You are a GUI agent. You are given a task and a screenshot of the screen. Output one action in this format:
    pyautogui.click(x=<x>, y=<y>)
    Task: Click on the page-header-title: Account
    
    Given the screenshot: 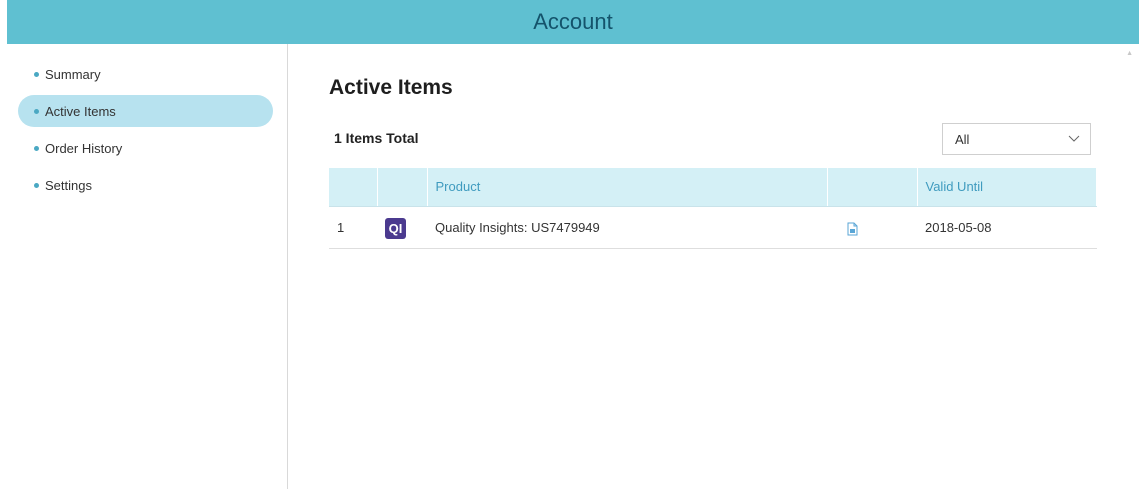 What is the action you would take?
    pyautogui.click(x=573, y=21)
    